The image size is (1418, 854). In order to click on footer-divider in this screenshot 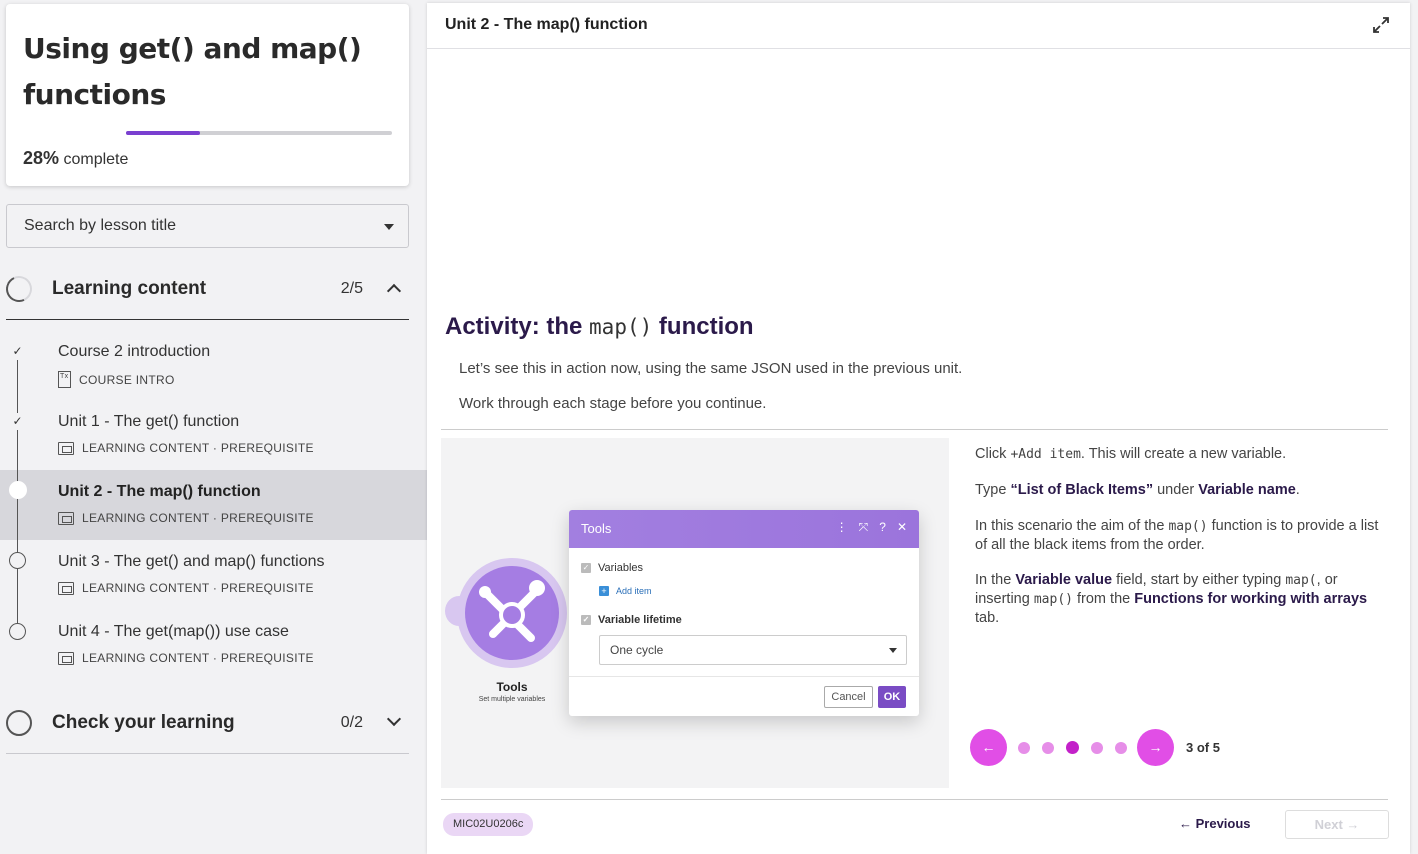, I will do `click(914, 799)`.